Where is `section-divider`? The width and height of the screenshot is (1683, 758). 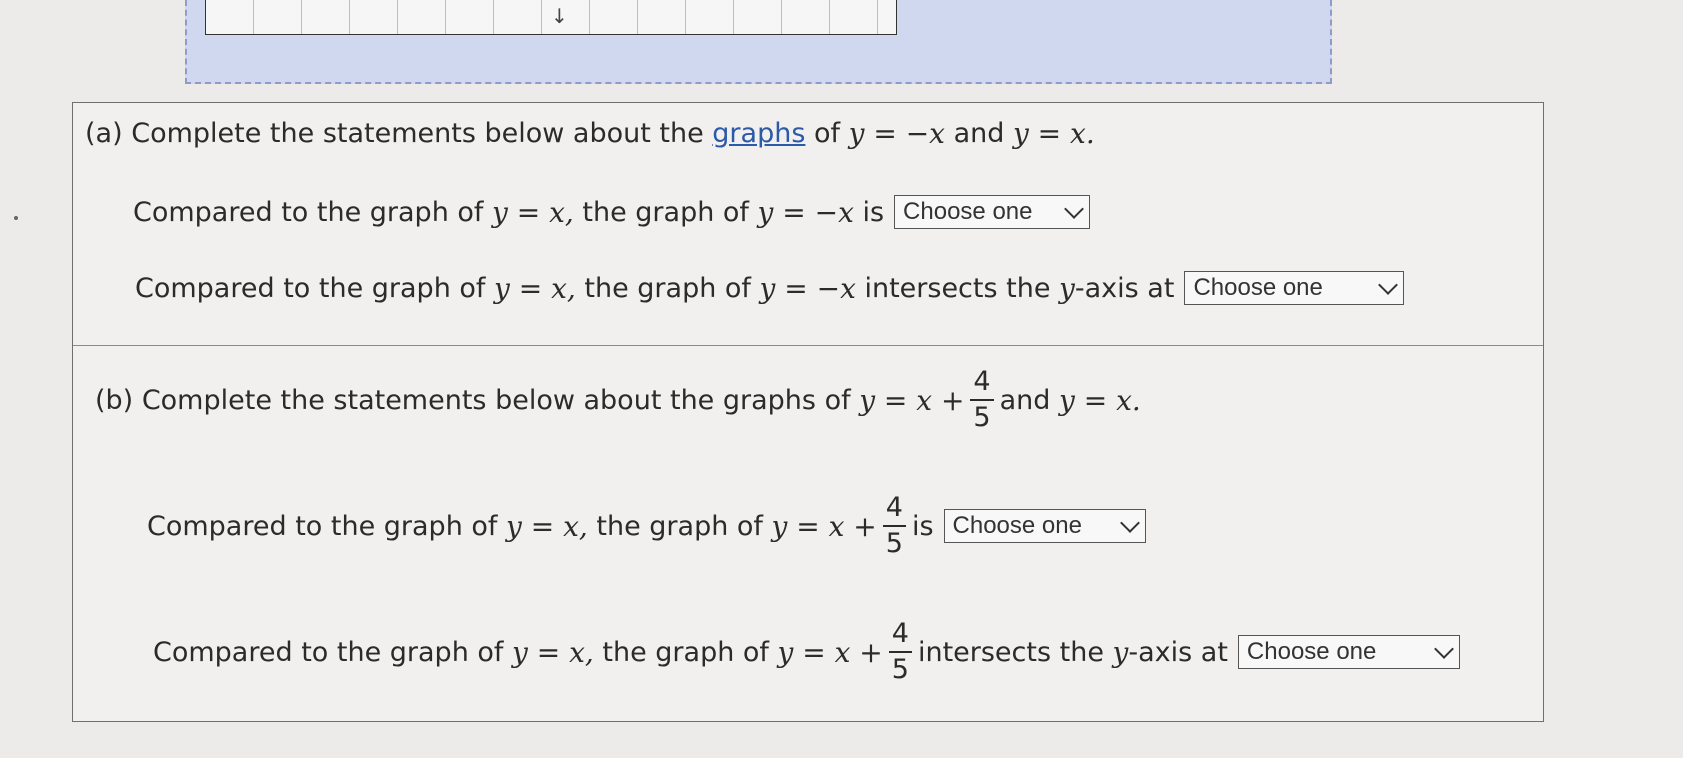
section-divider is located at coordinates (808, 345).